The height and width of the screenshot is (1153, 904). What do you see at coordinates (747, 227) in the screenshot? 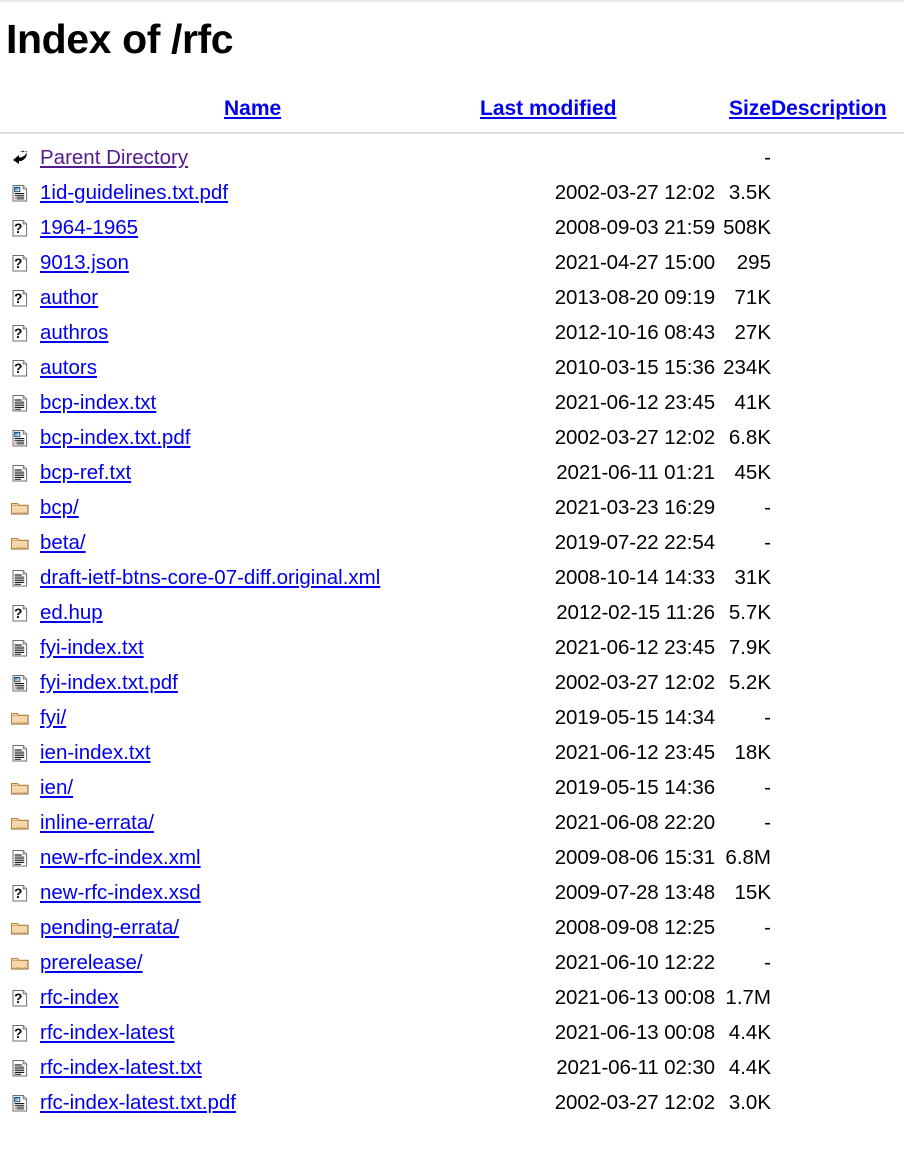
I see `row-size: 508K` at bounding box center [747, 227].